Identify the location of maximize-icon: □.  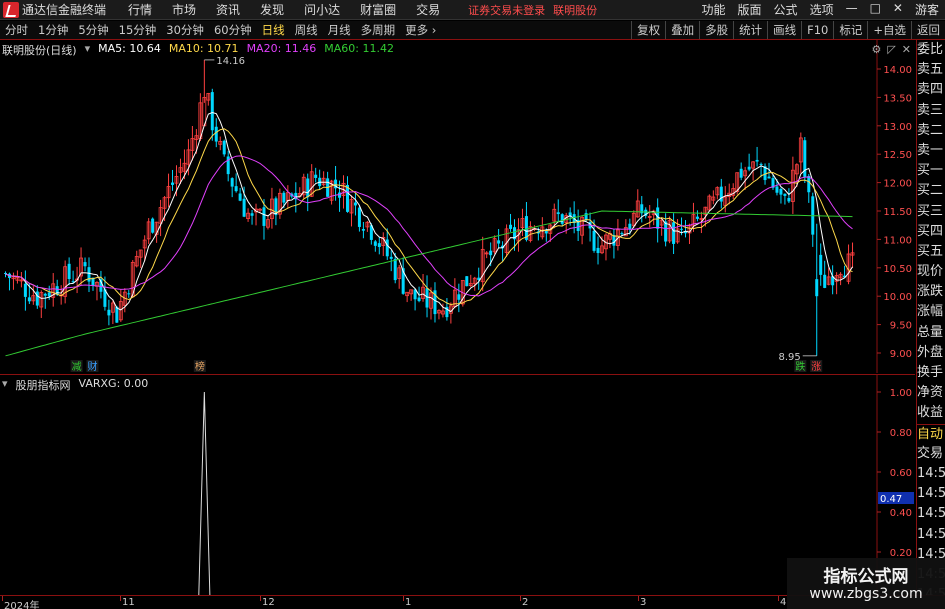
(875, 9).